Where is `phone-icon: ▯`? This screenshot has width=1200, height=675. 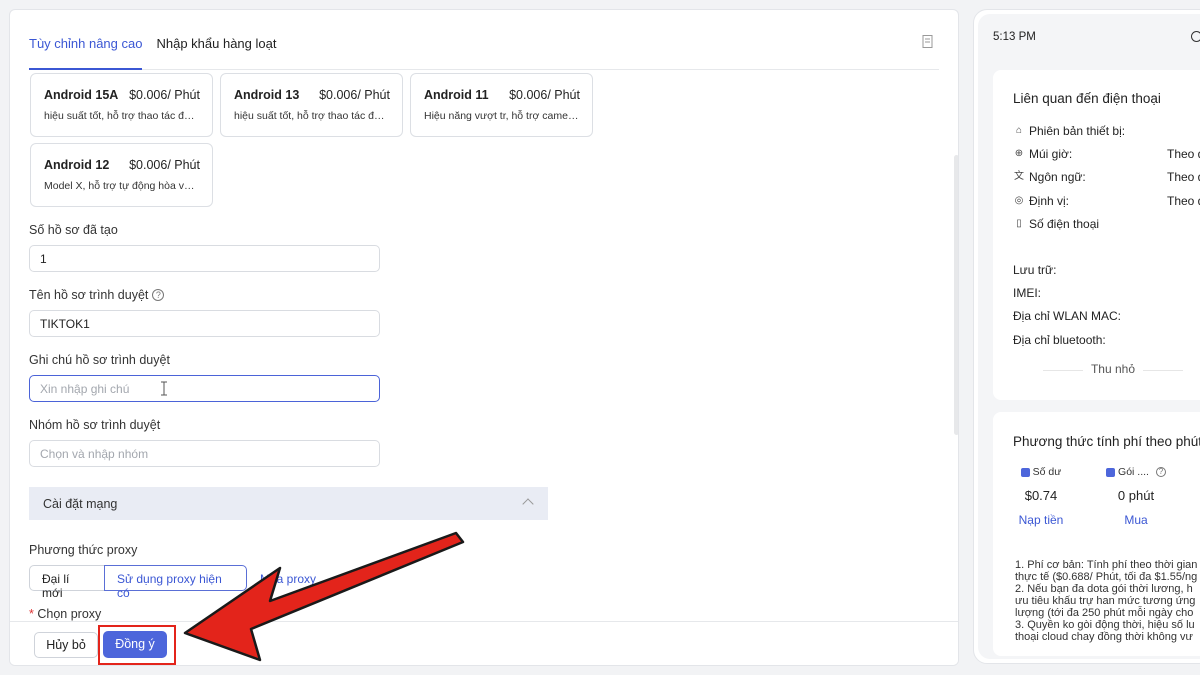
phone-icon: ▯ is located at coordinates (1019, 223).